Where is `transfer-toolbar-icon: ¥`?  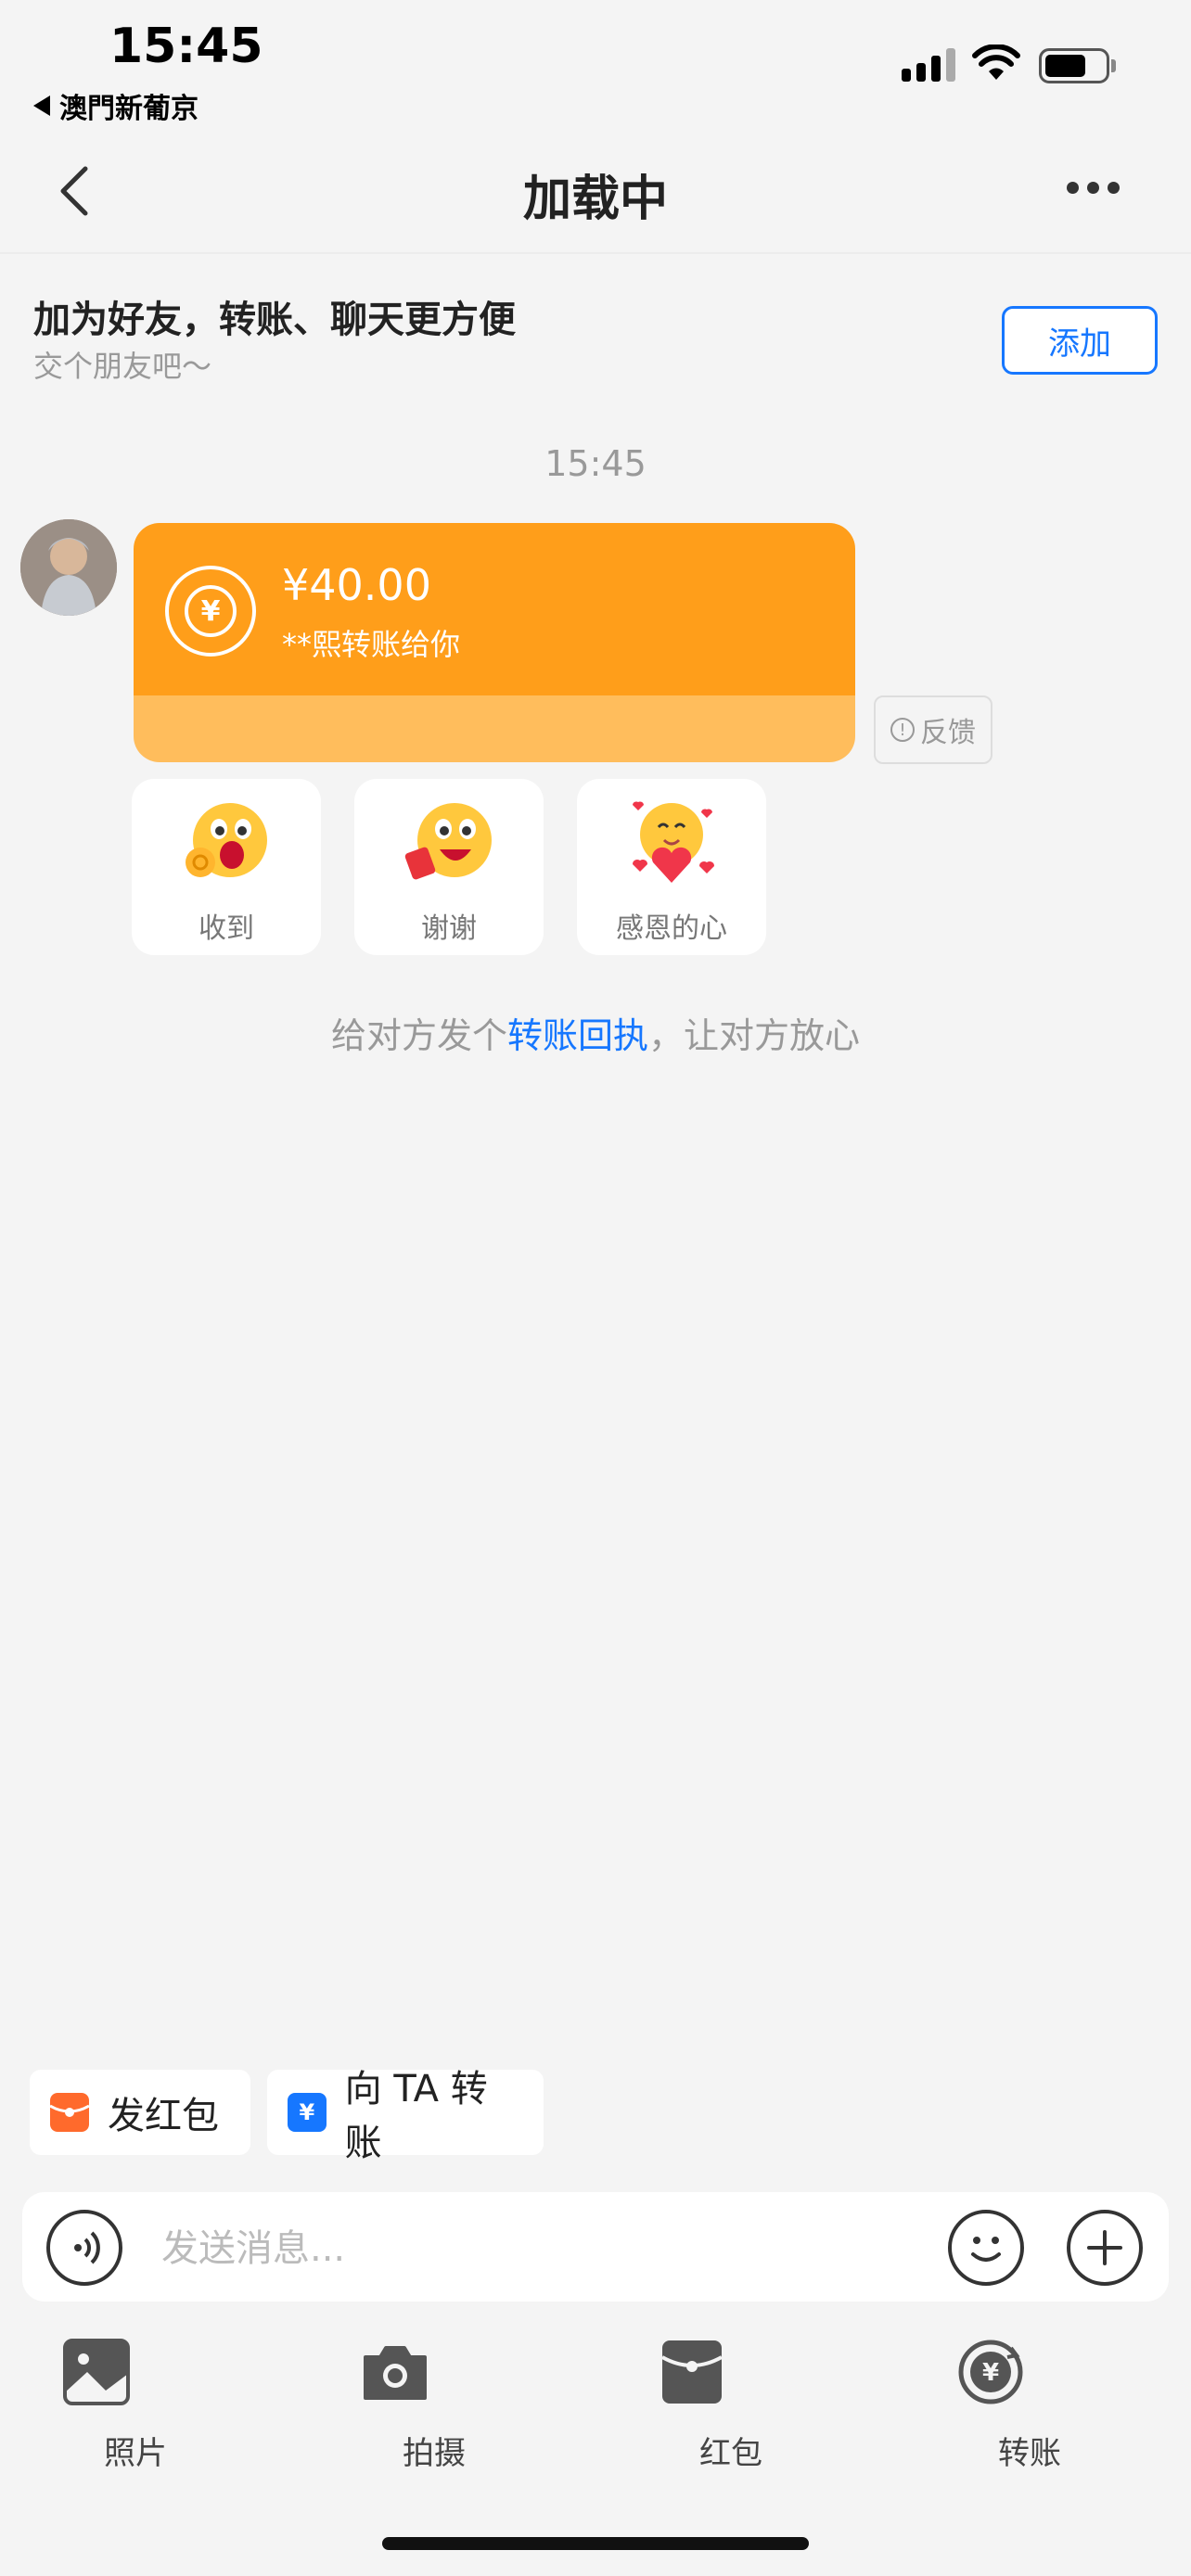
transfer-toolbar-icon: ¥ is located at coordinates (990, 2372).